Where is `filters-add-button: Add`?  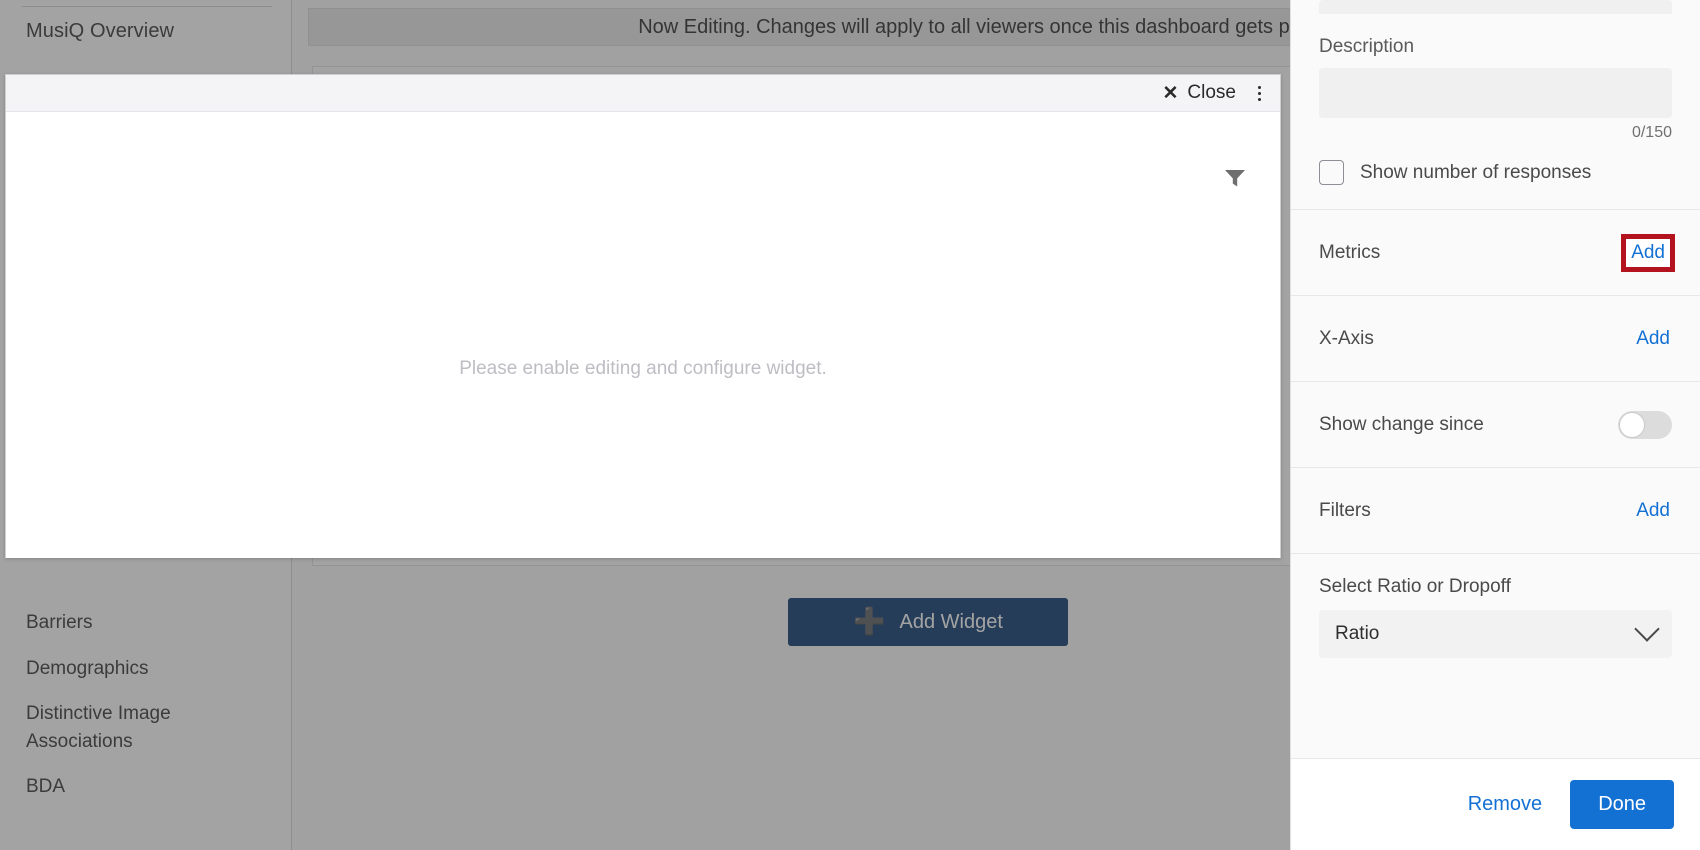
filters-add-button: Add is located at coordinates (1653, 511).